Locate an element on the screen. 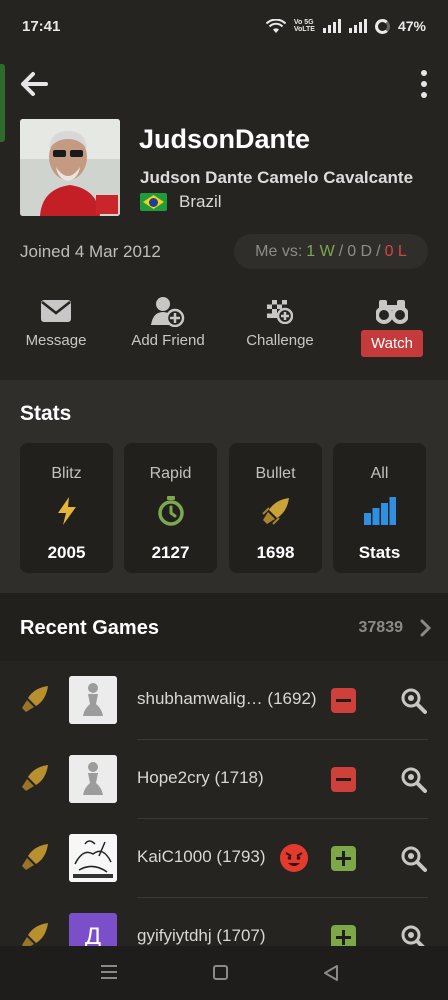  more-options-icon is located at coordinates (424, 85).